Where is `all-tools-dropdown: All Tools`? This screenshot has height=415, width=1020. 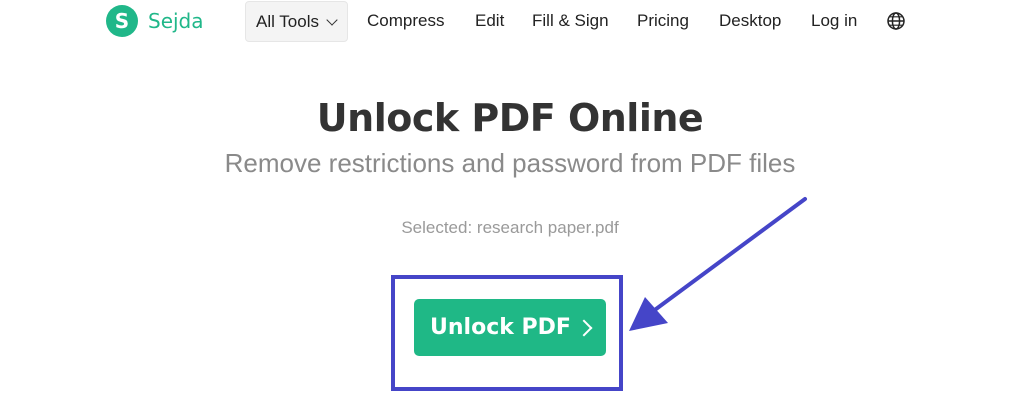
all-tools-dropdown: All Tools is located at coordinates (296, 21).